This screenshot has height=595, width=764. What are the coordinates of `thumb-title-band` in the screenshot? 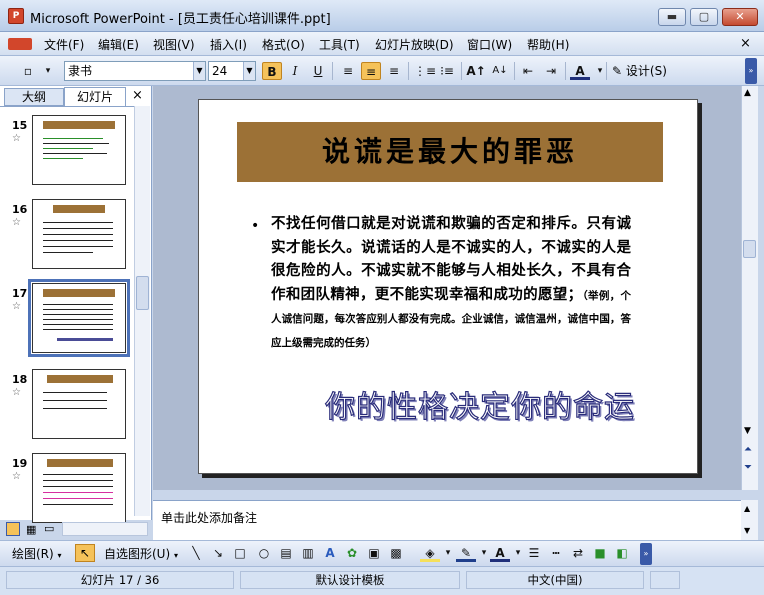 It's located at (80, 463).